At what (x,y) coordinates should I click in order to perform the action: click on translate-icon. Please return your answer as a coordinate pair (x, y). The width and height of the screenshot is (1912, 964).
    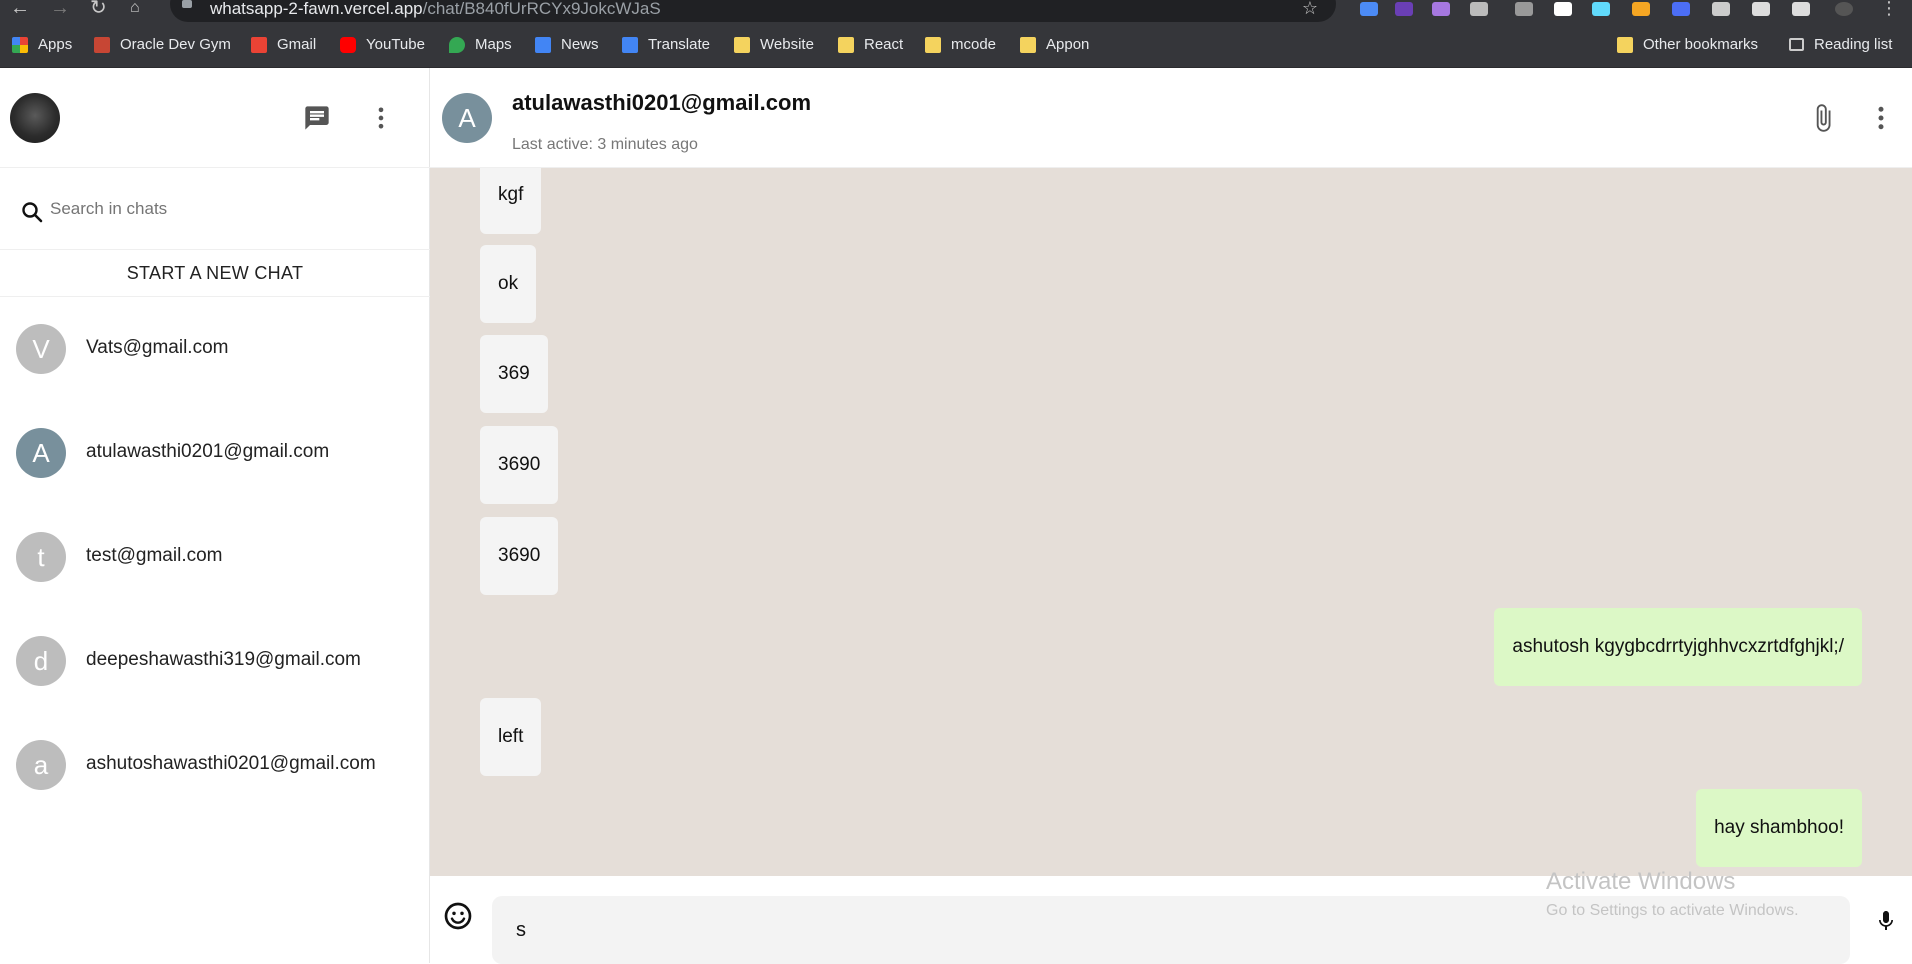
    Looking at the image, I should click on (630, 44).